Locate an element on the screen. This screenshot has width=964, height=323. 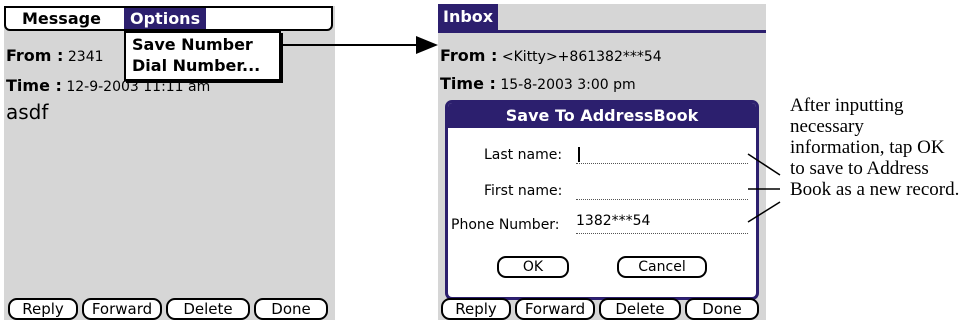
title-underline is located at coordinates (602, 31).